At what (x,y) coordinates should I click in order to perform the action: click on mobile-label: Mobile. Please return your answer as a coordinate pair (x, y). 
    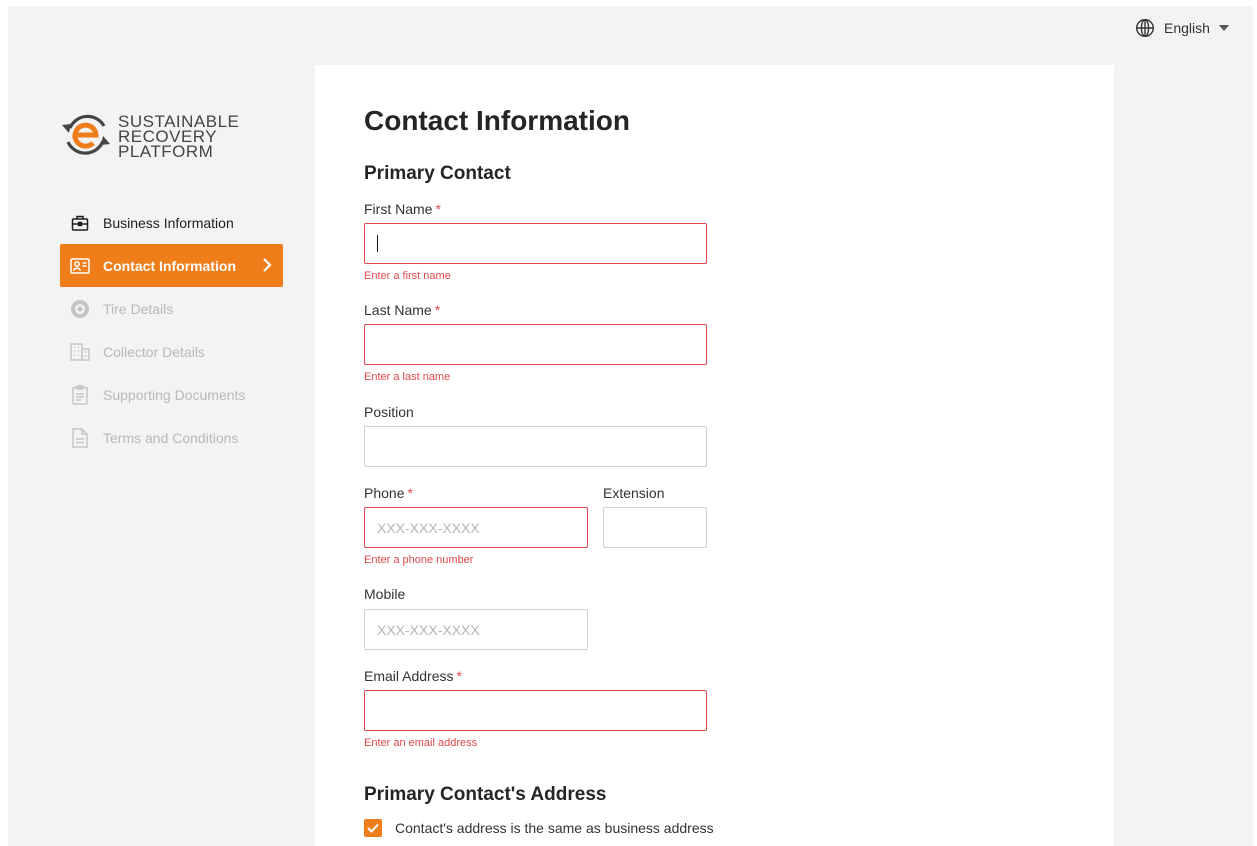
    Looking at the image, I should click on (385, 594).